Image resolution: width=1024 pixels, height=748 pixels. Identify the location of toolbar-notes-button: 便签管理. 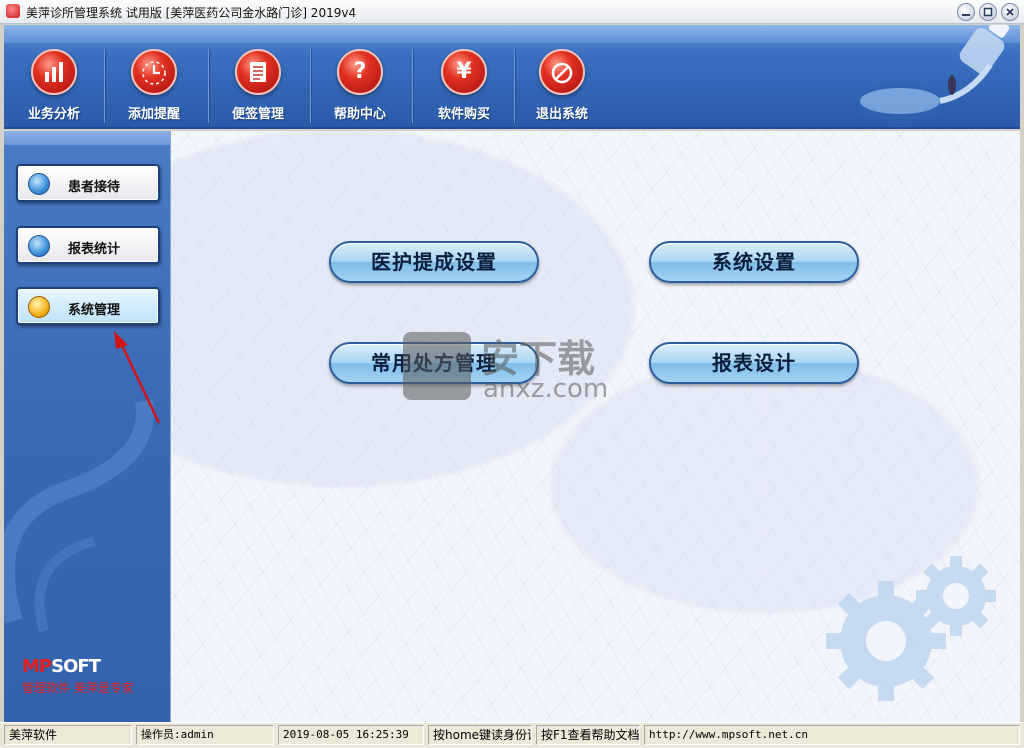
(258, 87).